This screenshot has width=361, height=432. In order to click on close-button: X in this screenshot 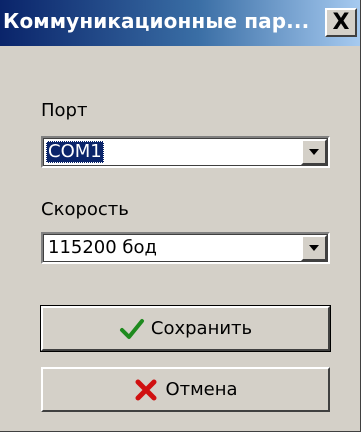, I will do `click(341, 22)`.